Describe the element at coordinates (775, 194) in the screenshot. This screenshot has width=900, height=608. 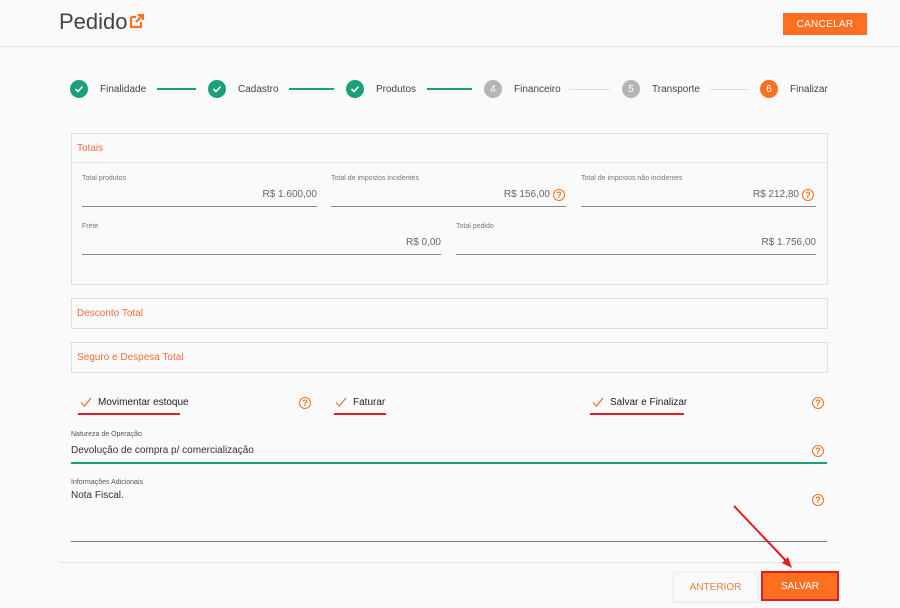
I see `impostos-nao-incidentes-value: R$ 212,80` at that location.